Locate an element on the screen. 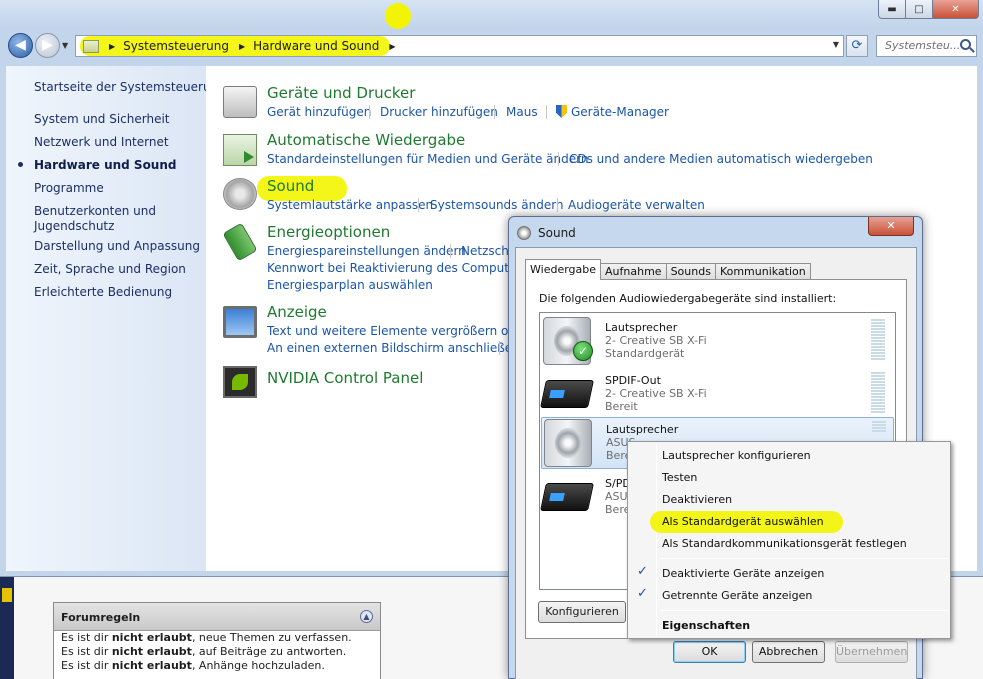 The image size is (983, 679). ok-button: OK is located at coordinates (709, 652).